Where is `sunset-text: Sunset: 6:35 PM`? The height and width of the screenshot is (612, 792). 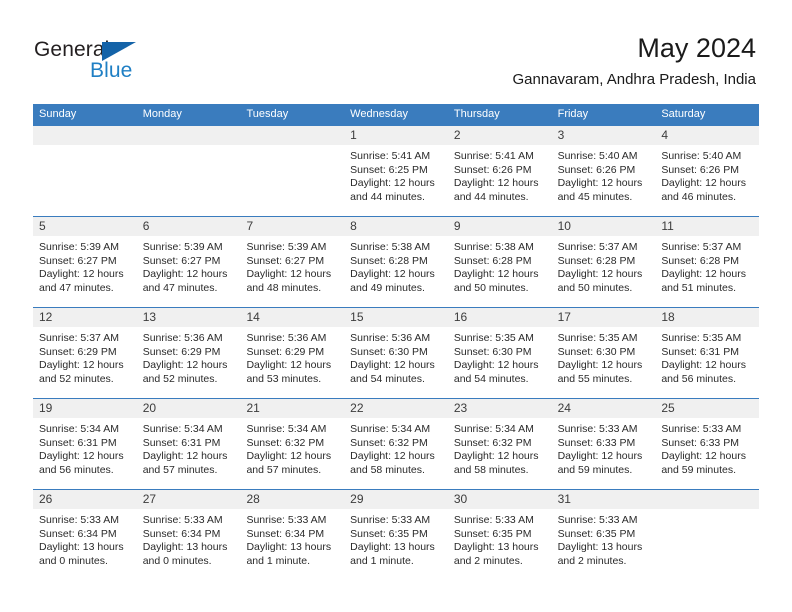
sunset-text: Sunset: 6:35 PM is located at coordinates (596, 533).